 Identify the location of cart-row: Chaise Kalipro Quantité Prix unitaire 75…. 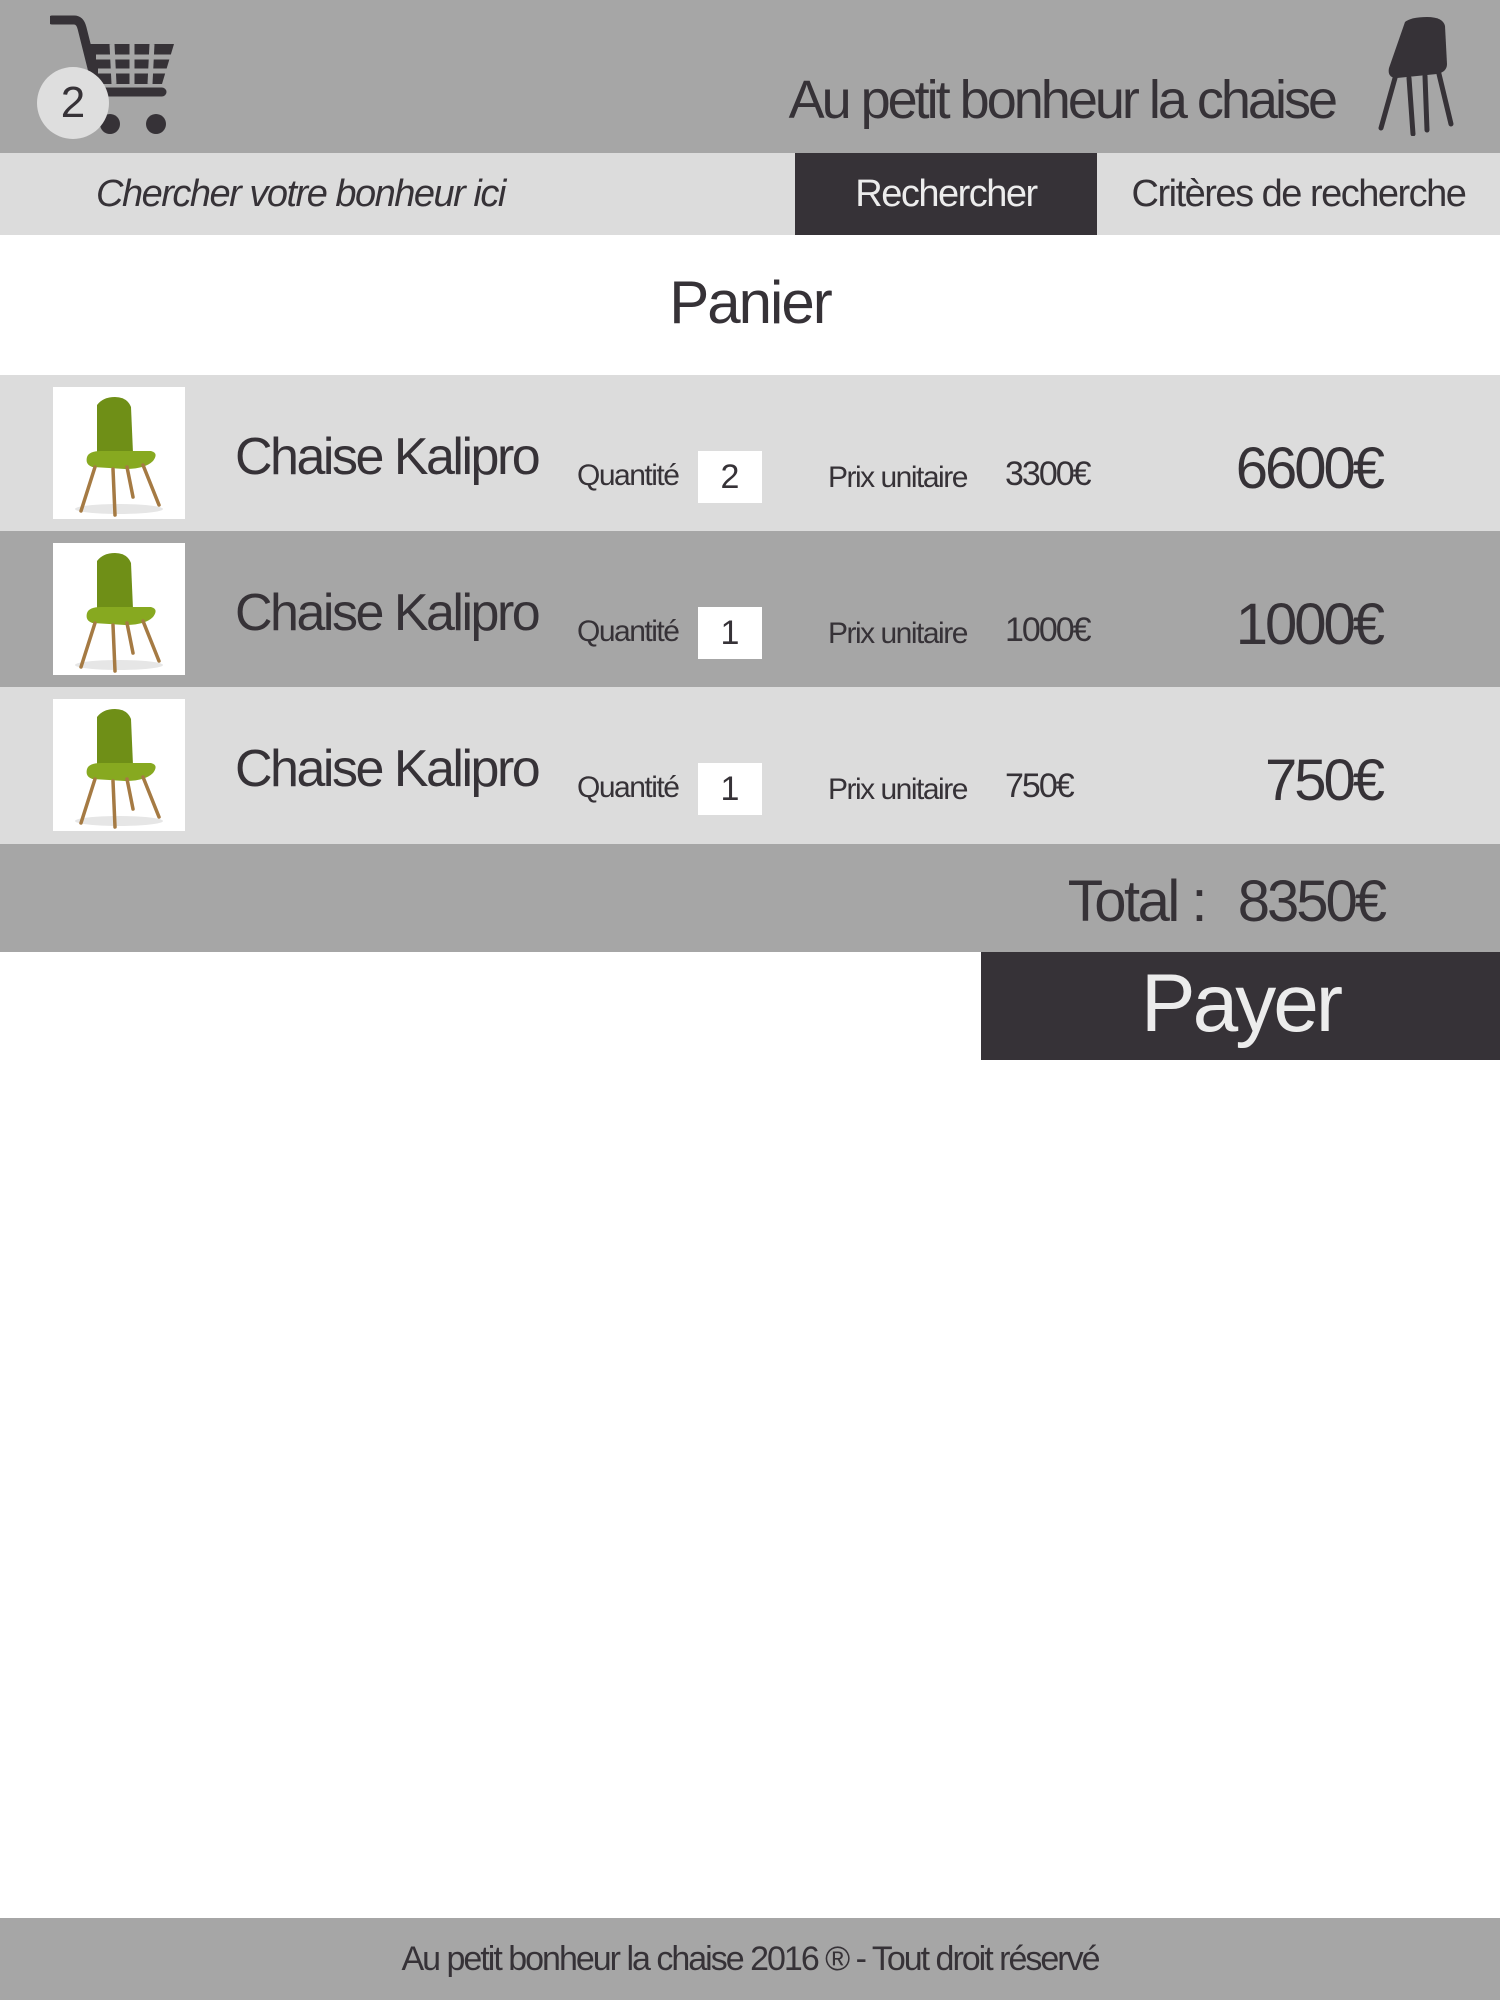
(750, 765).